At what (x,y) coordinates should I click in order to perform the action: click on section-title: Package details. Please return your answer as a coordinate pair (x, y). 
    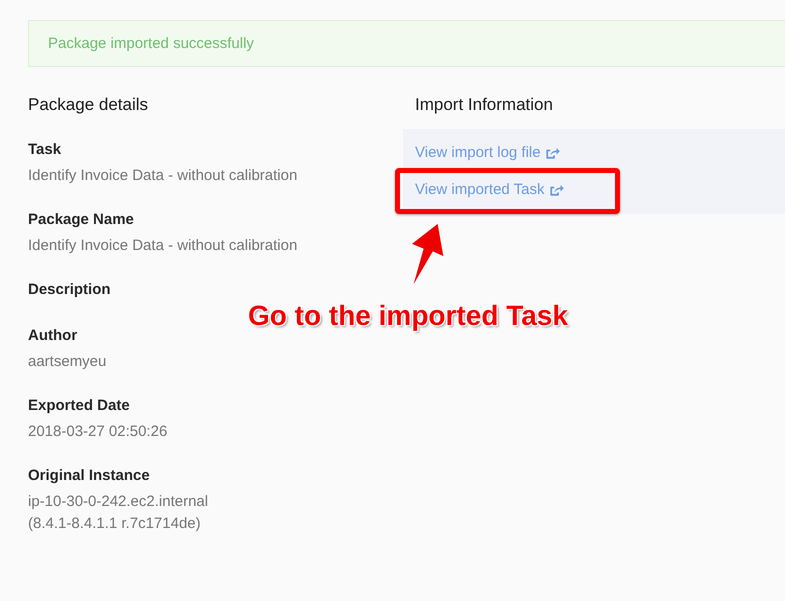
    Looking at the image, I should click on (89, 105).